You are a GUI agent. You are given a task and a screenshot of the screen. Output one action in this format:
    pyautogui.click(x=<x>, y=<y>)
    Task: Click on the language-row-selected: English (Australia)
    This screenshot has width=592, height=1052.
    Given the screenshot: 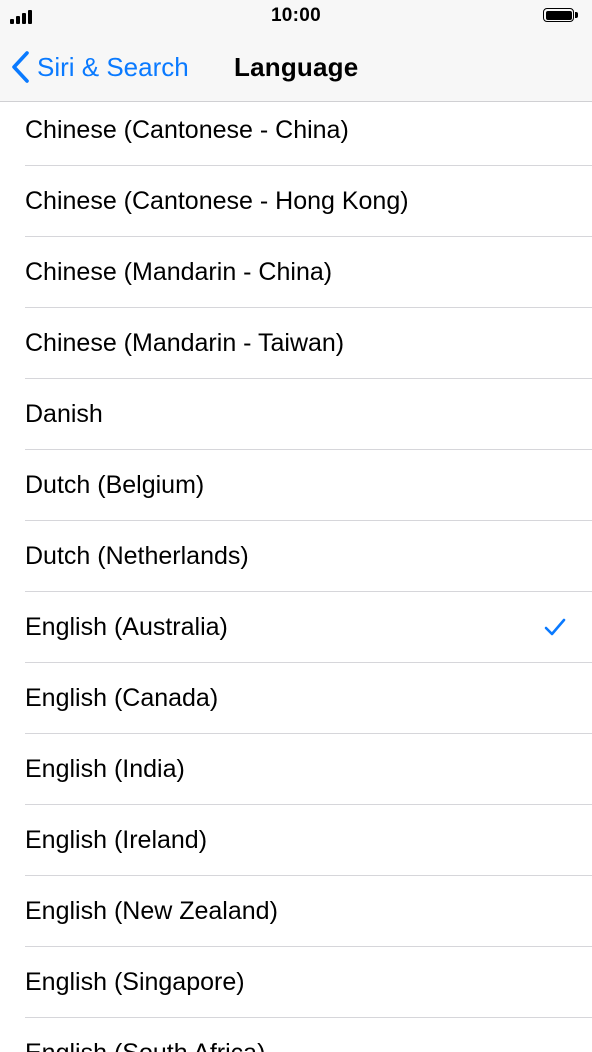 What is the action you would take?
    pyautogui.click(x=296, y=627)
    